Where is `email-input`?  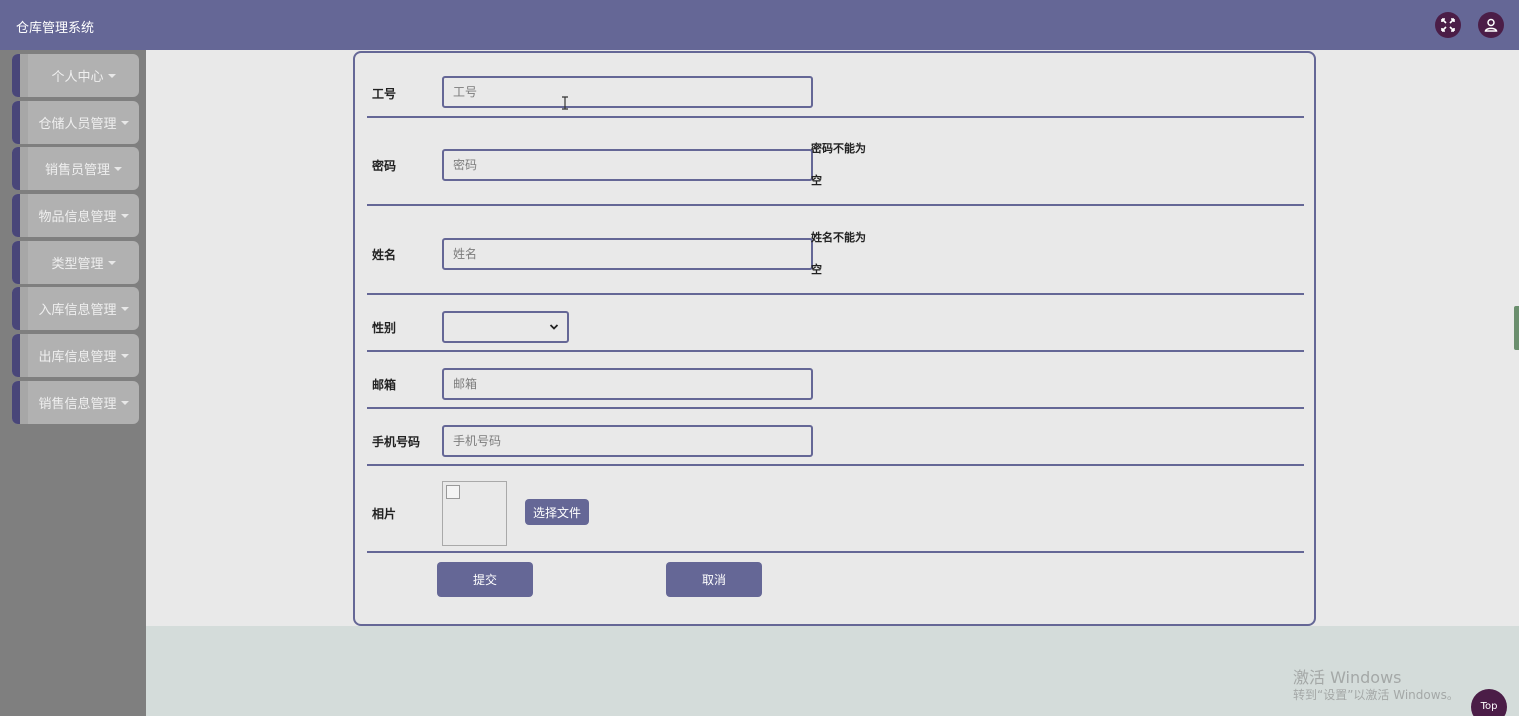 email-input is located at coordinates (627, 384).